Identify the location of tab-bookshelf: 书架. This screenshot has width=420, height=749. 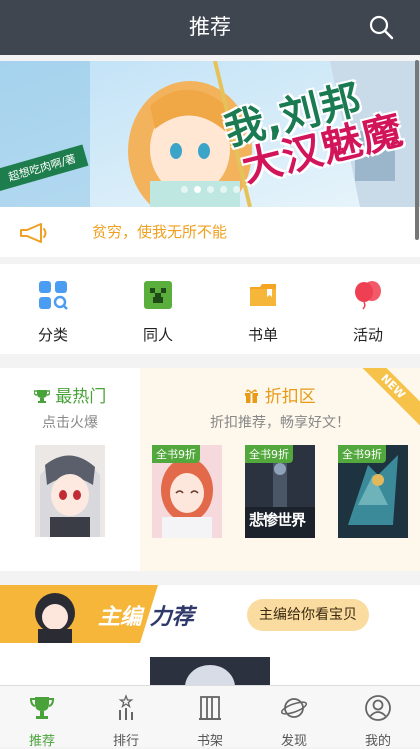
(210, 721).